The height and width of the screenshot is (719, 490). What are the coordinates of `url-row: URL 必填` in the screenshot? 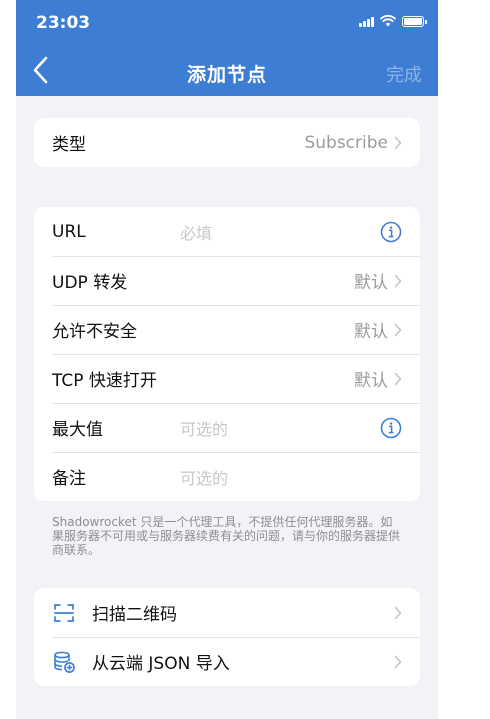 It's located at (227, 231).